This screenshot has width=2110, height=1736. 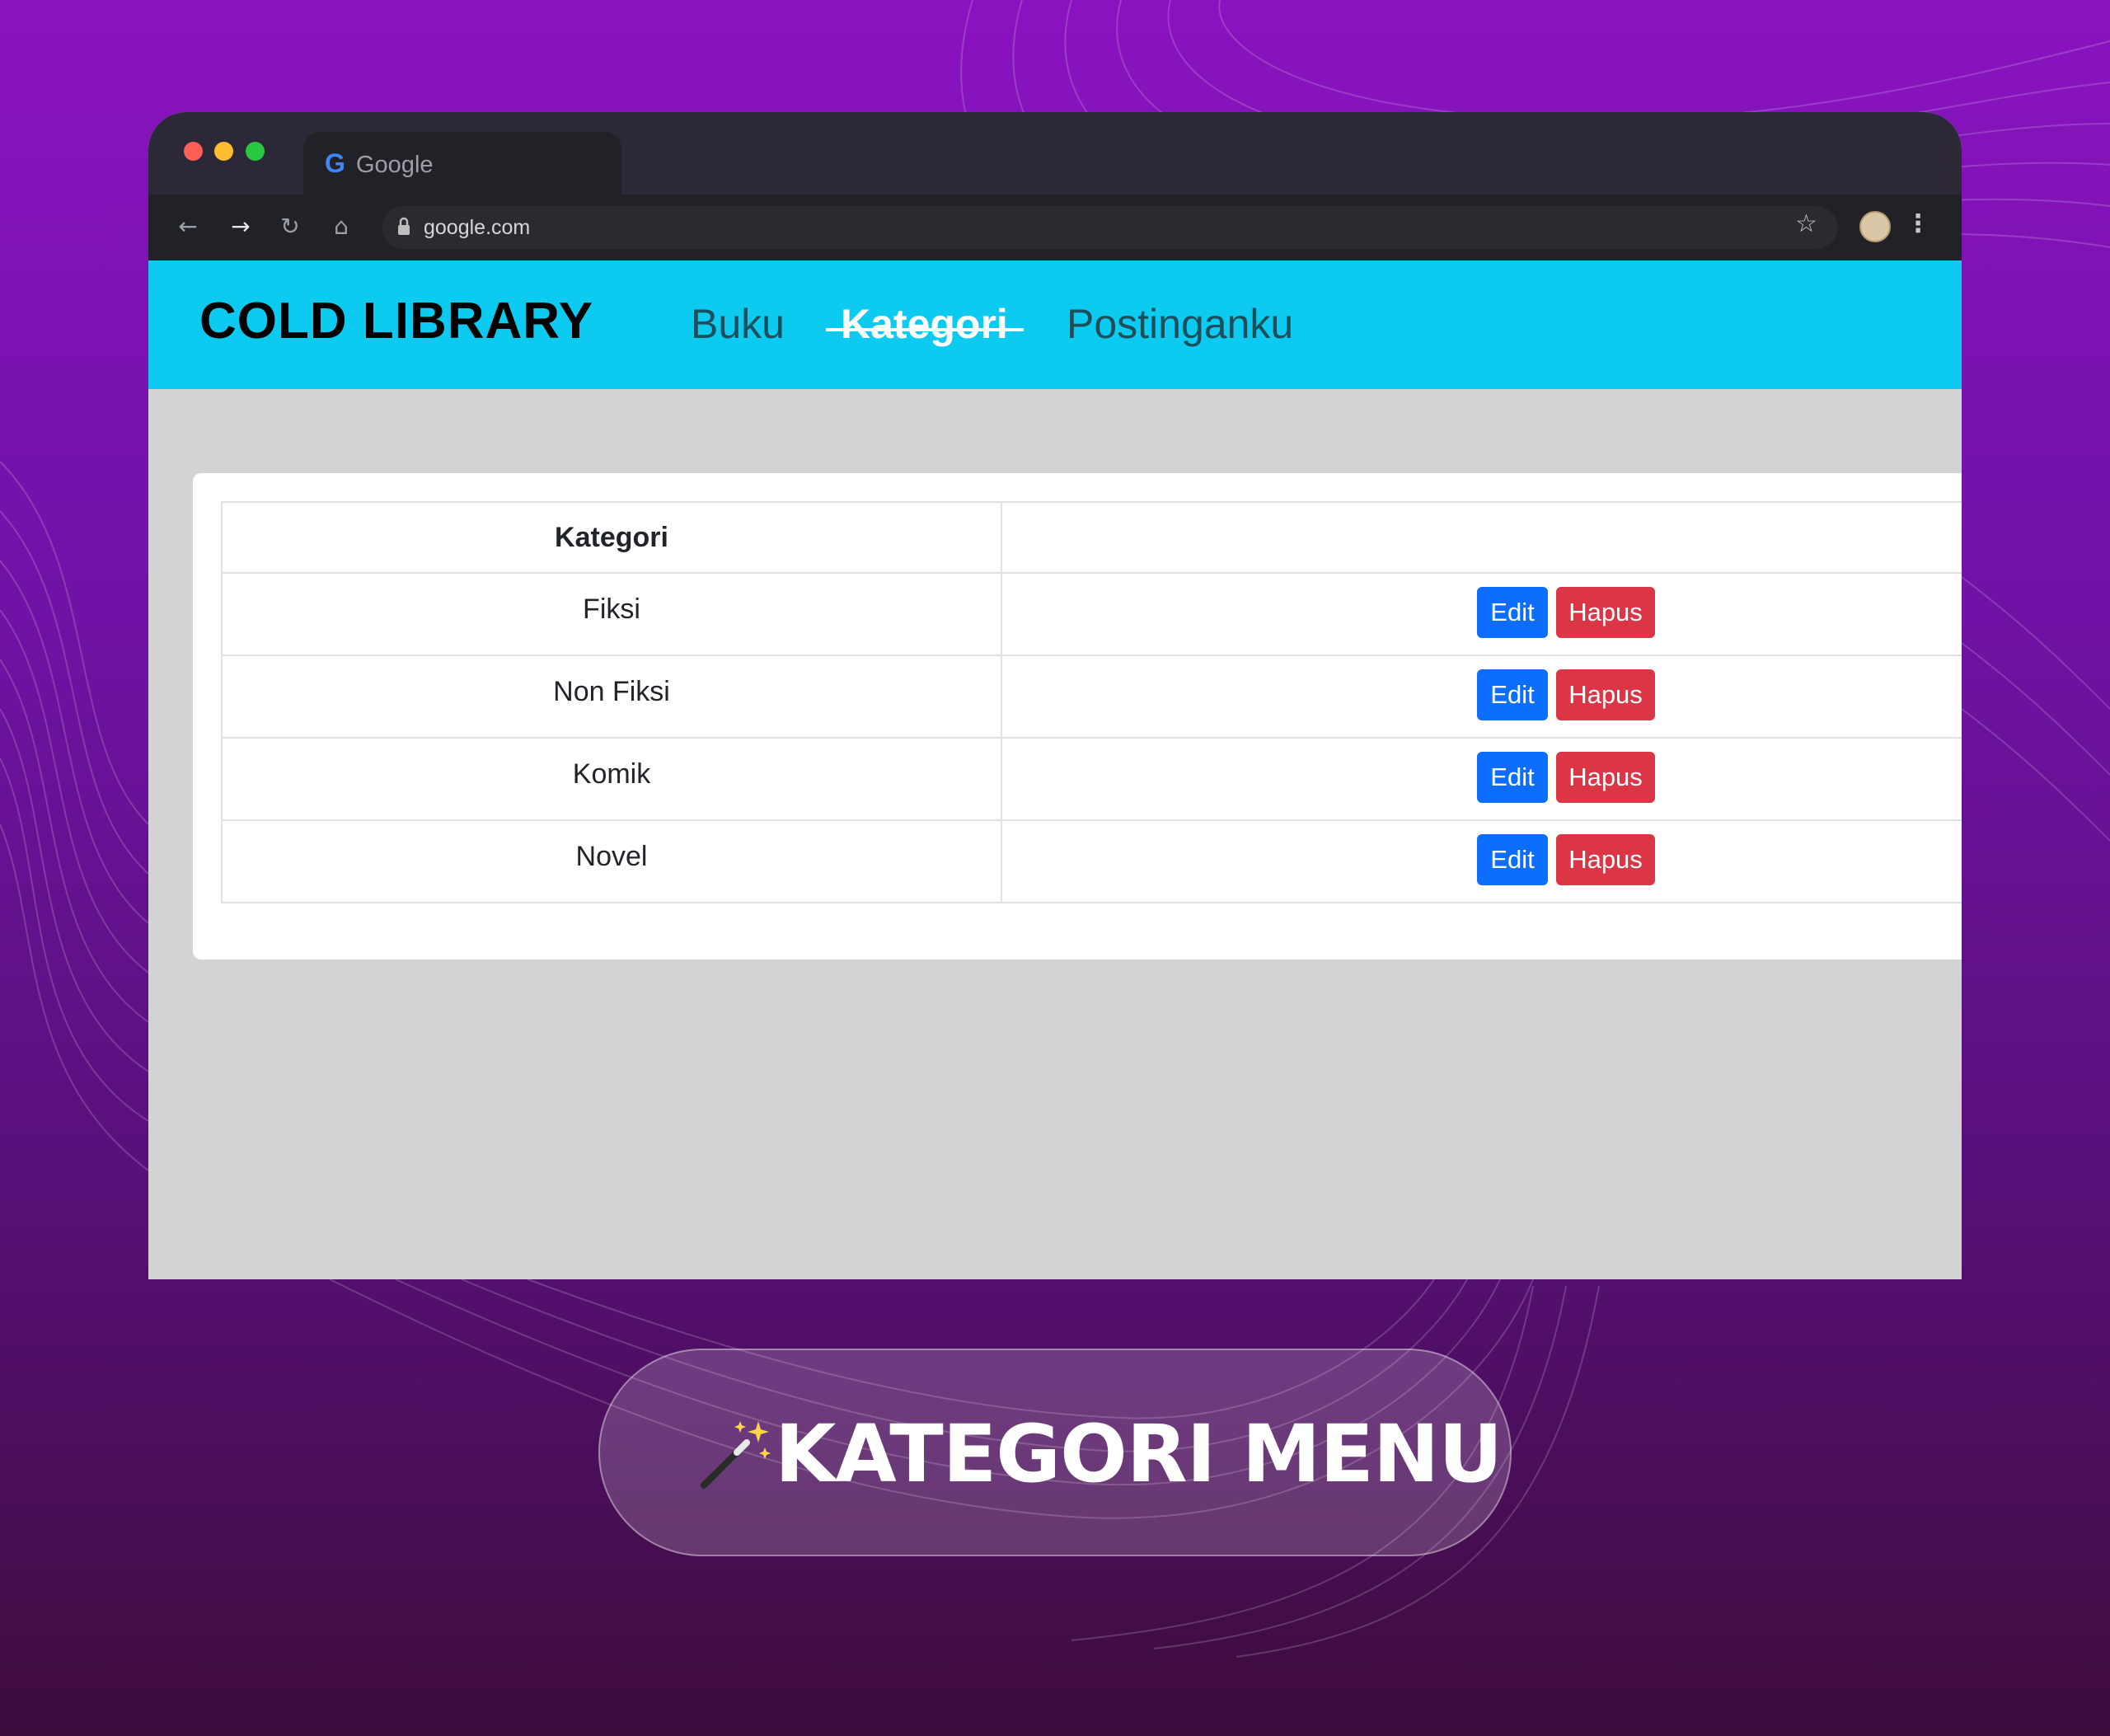 What do you see at coordinates (611, 691) in the screenshot?
I see `kategori-name: Non Fiksi` at bounding box center [611, 691].